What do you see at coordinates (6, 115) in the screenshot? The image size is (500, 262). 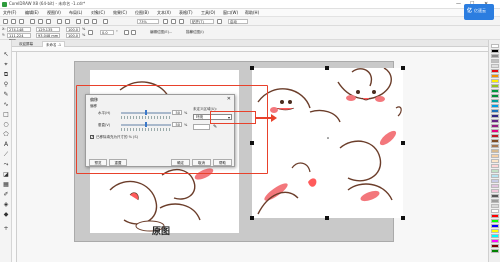 I see `rectangle-tool-icon: □` at bounding box center [6, 115].